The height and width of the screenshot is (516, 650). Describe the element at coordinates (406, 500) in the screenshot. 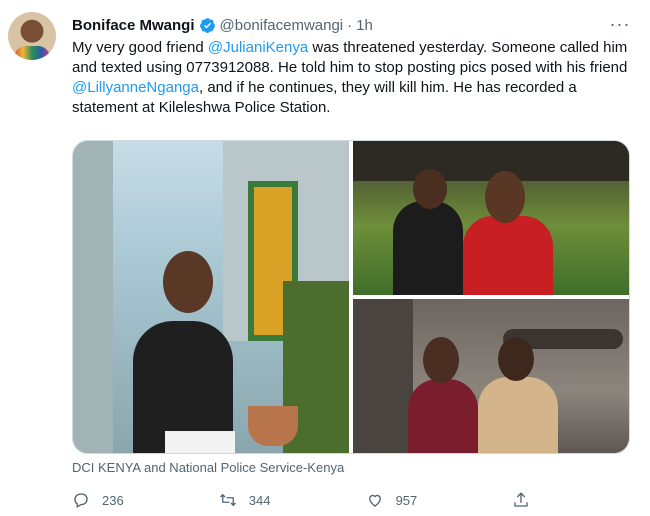

I see `like-count: 957` at that location.